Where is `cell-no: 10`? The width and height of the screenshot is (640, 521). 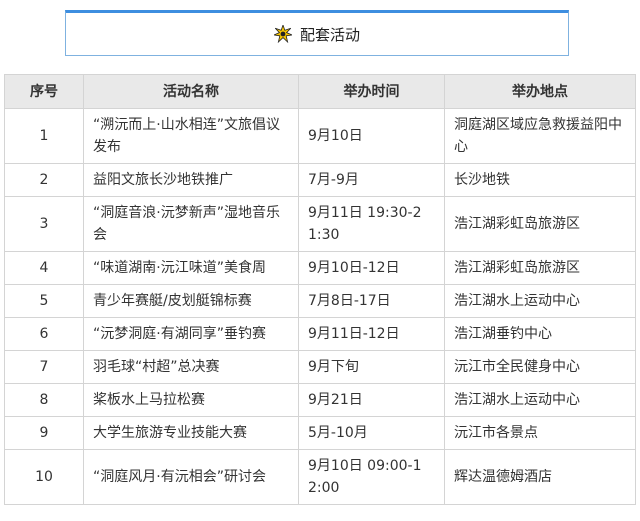 cell-no: 10 is located at coordinates (44, 477).